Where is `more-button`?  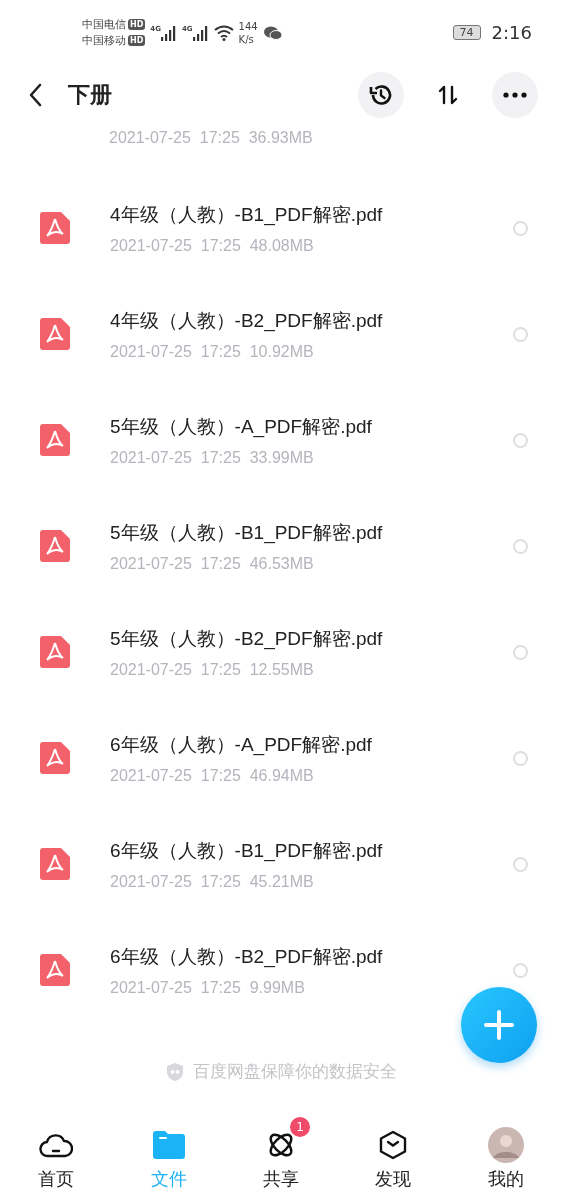
more-button is located at coordinates (515, 95).